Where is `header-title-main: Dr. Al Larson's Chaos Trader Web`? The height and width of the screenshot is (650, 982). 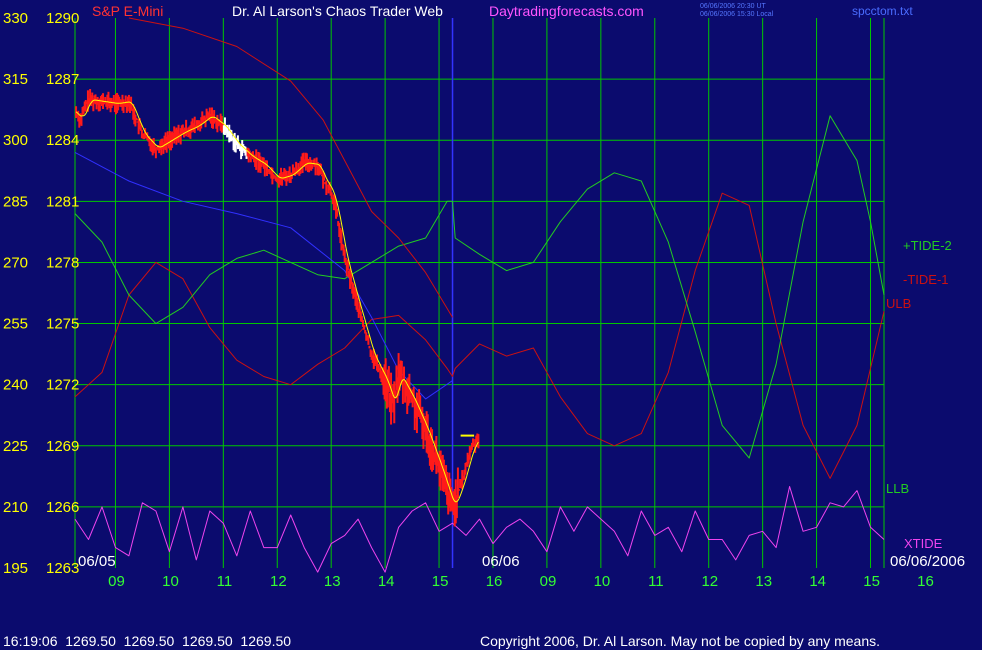
header-title-main: Dr. Al Larson's Chaos Trader Web is located at coordinates (337, 11).